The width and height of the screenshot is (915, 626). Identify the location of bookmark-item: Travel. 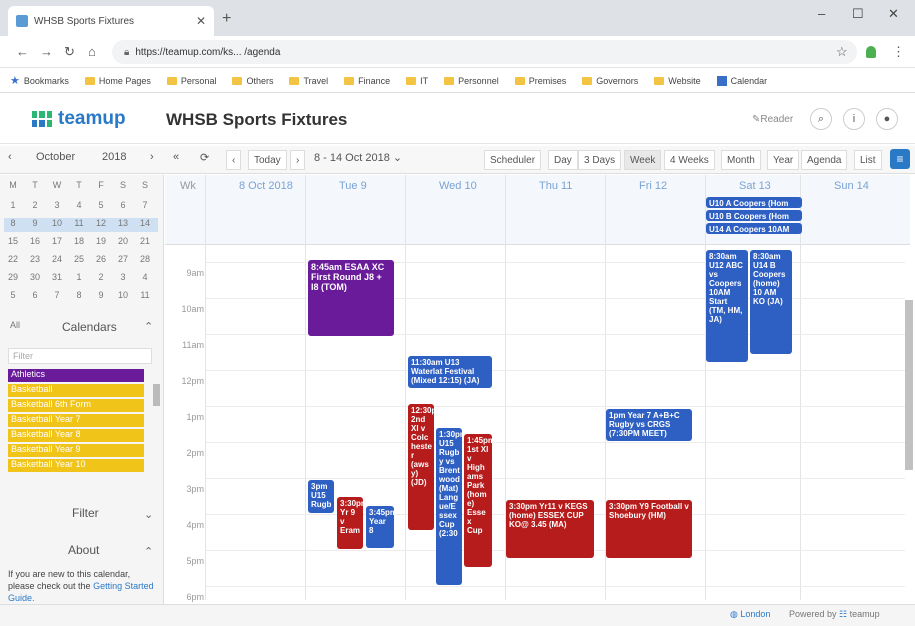
(308, 81).